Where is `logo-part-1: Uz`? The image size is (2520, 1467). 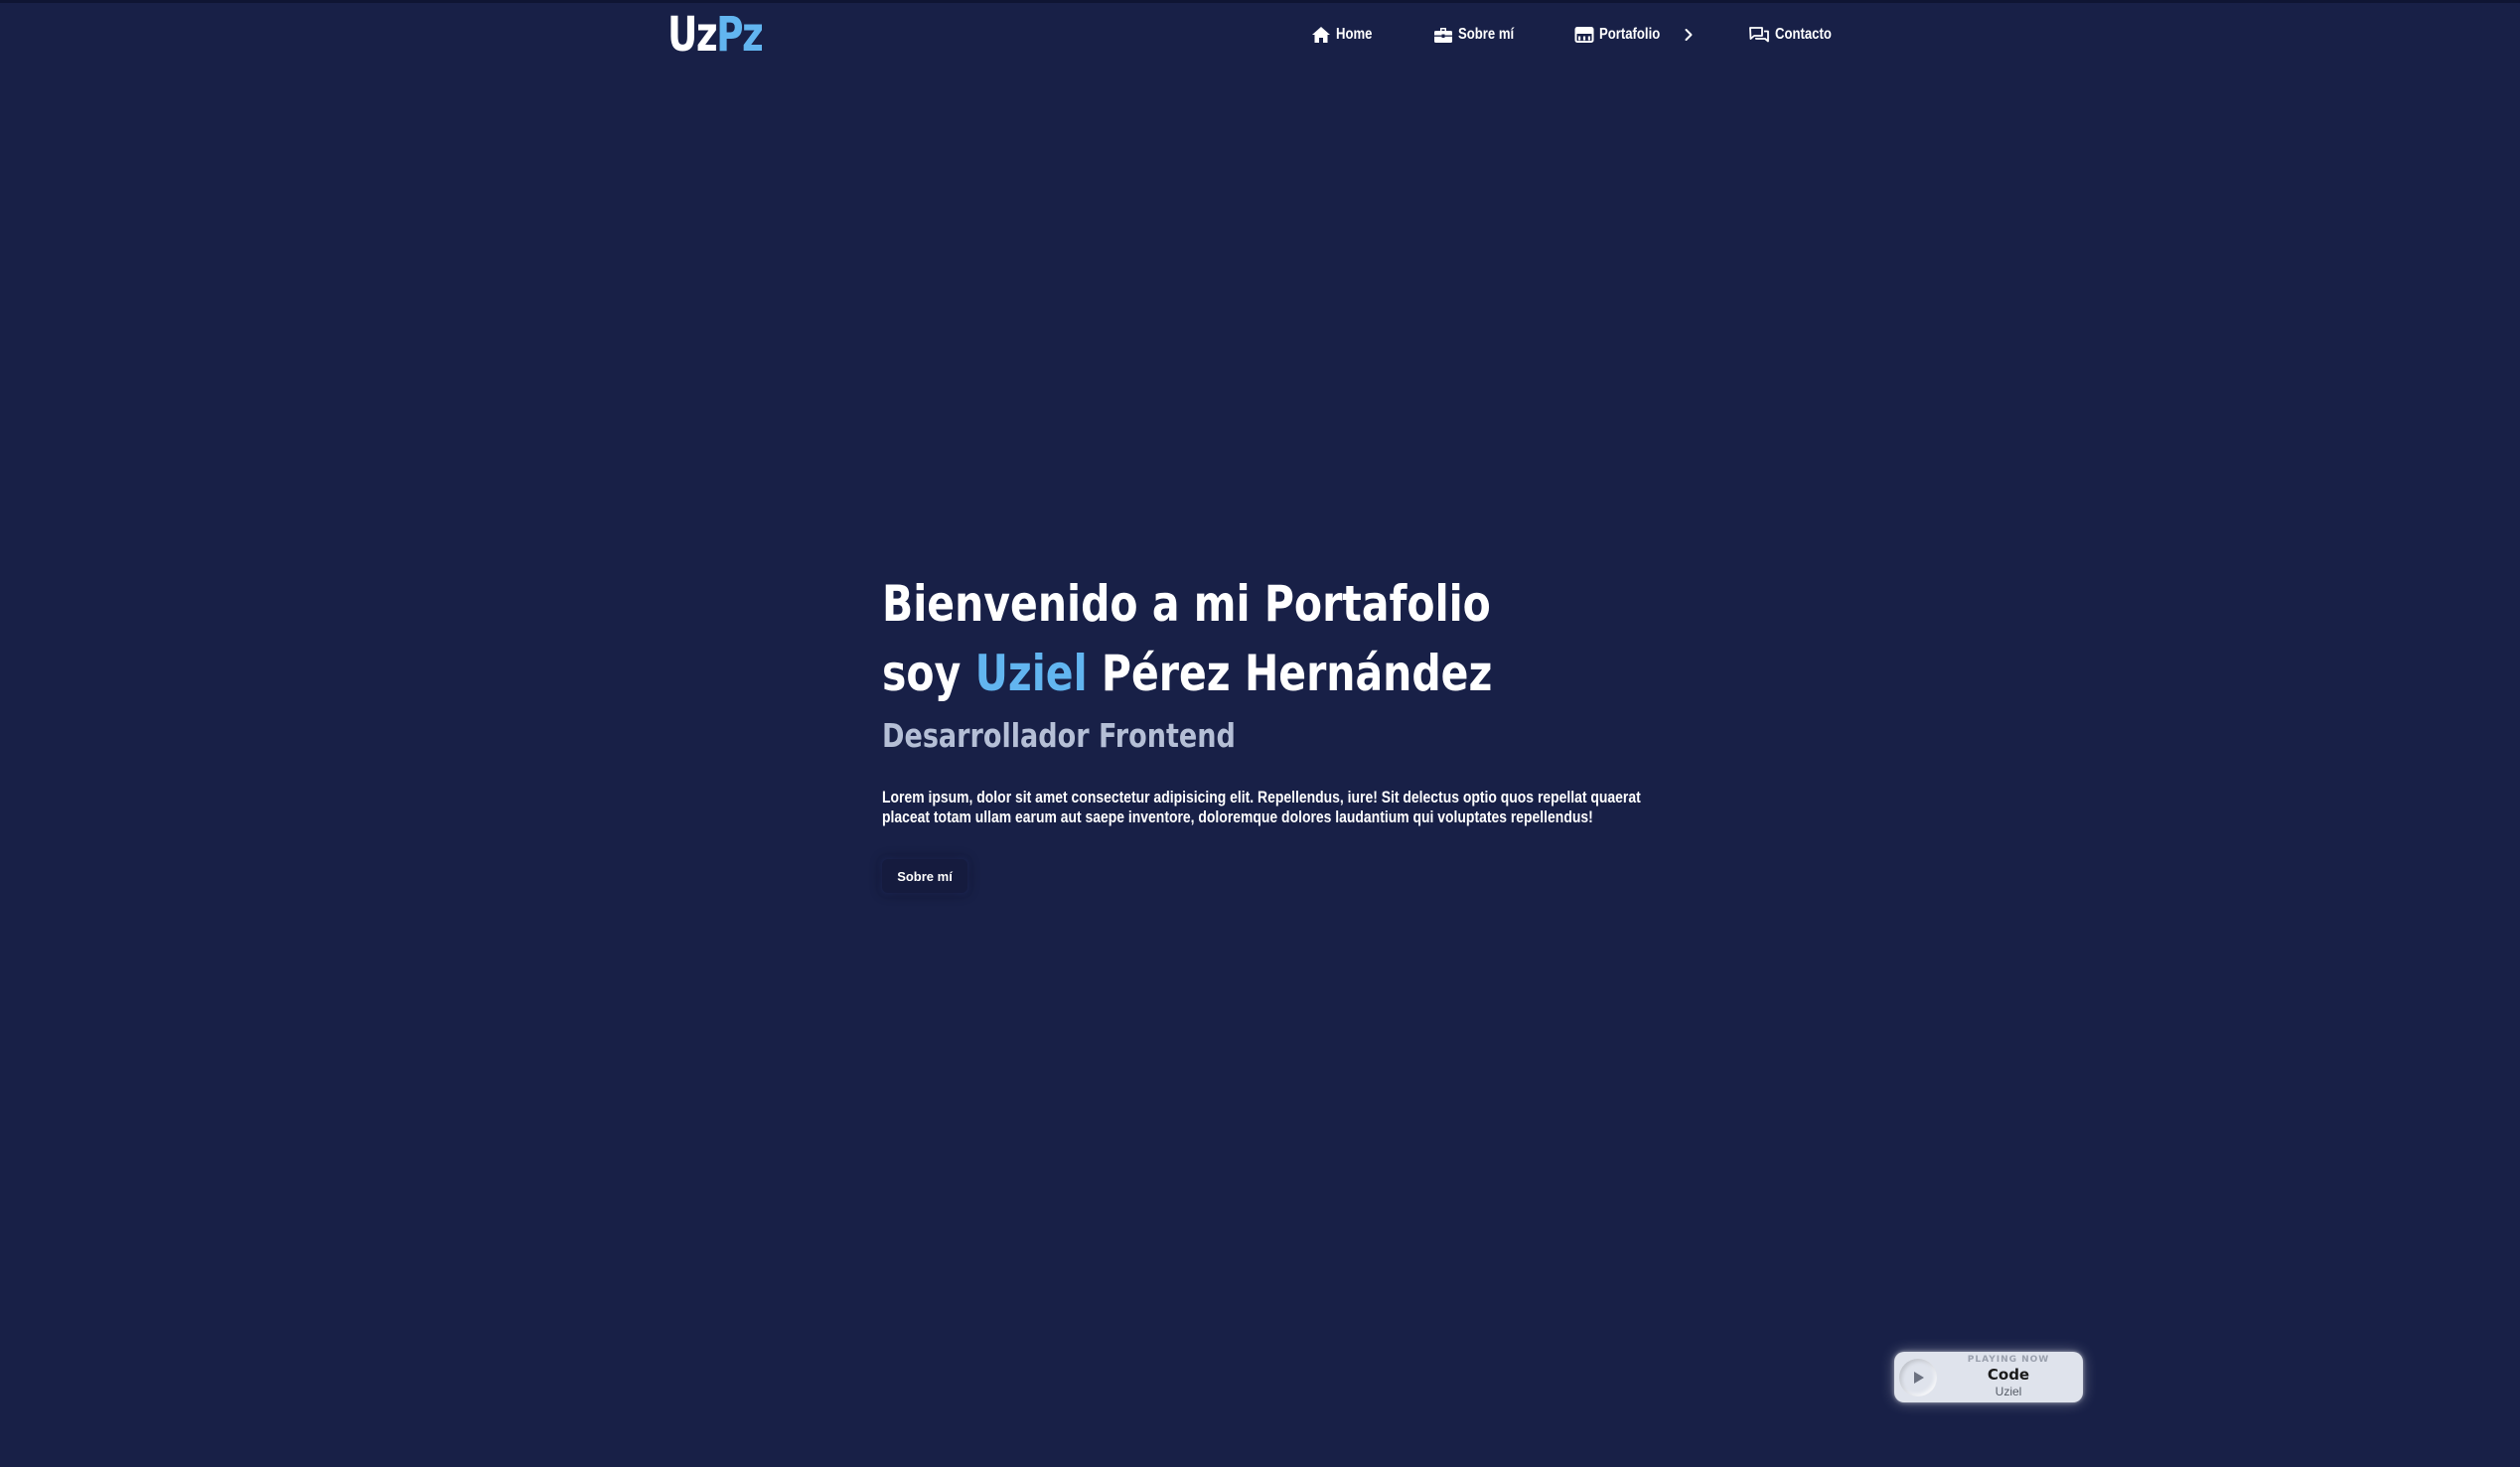
logo-part-1: Uz is located at coordinates (692, 35).